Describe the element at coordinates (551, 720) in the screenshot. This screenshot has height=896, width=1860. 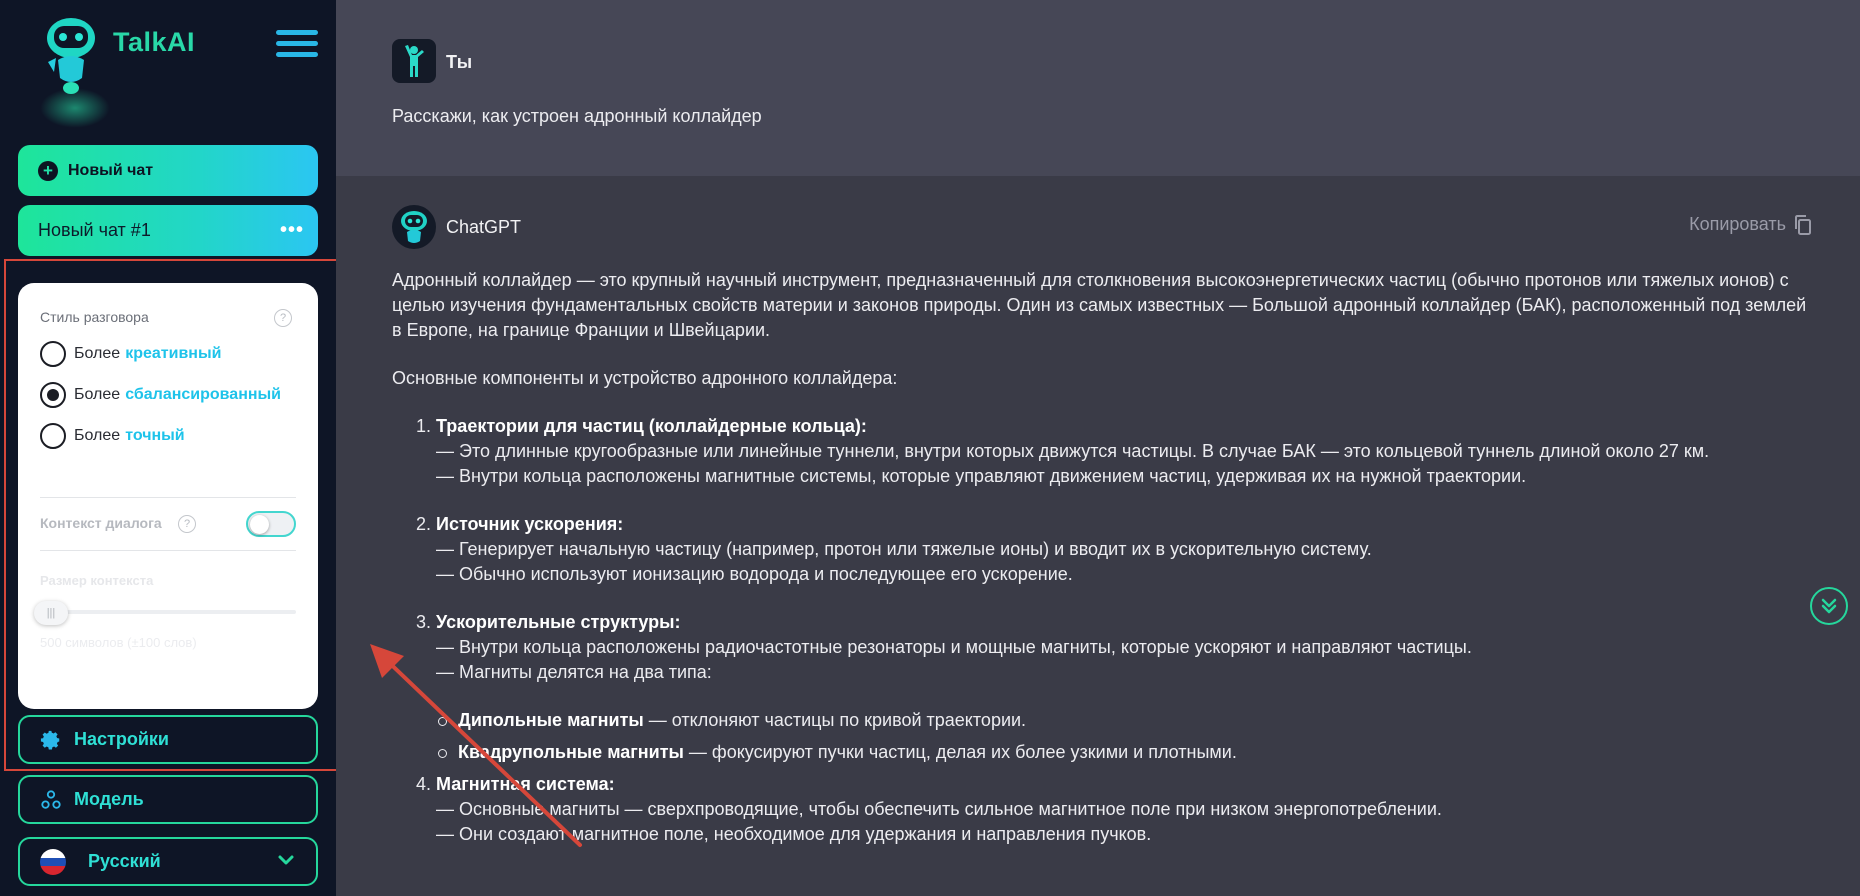
I see `sub-item-bold: Дипольные магниты` at that location.